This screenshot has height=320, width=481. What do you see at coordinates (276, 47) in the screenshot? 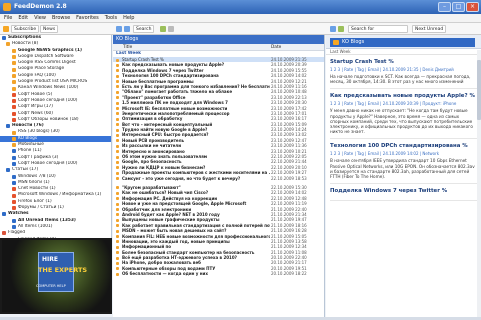
I see `column-date: Date` at bounding box center [276, 47].